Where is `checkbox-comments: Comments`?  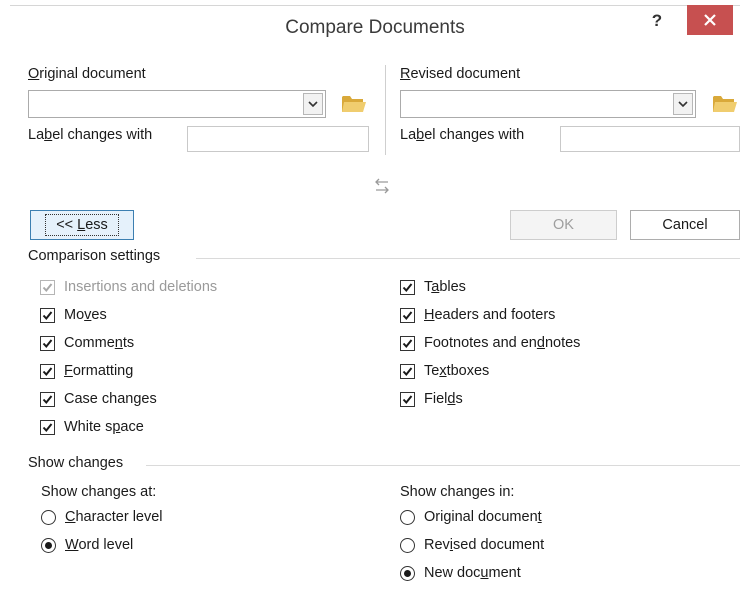
checkbox-comments: Comments is located at coordinates (87, 343).